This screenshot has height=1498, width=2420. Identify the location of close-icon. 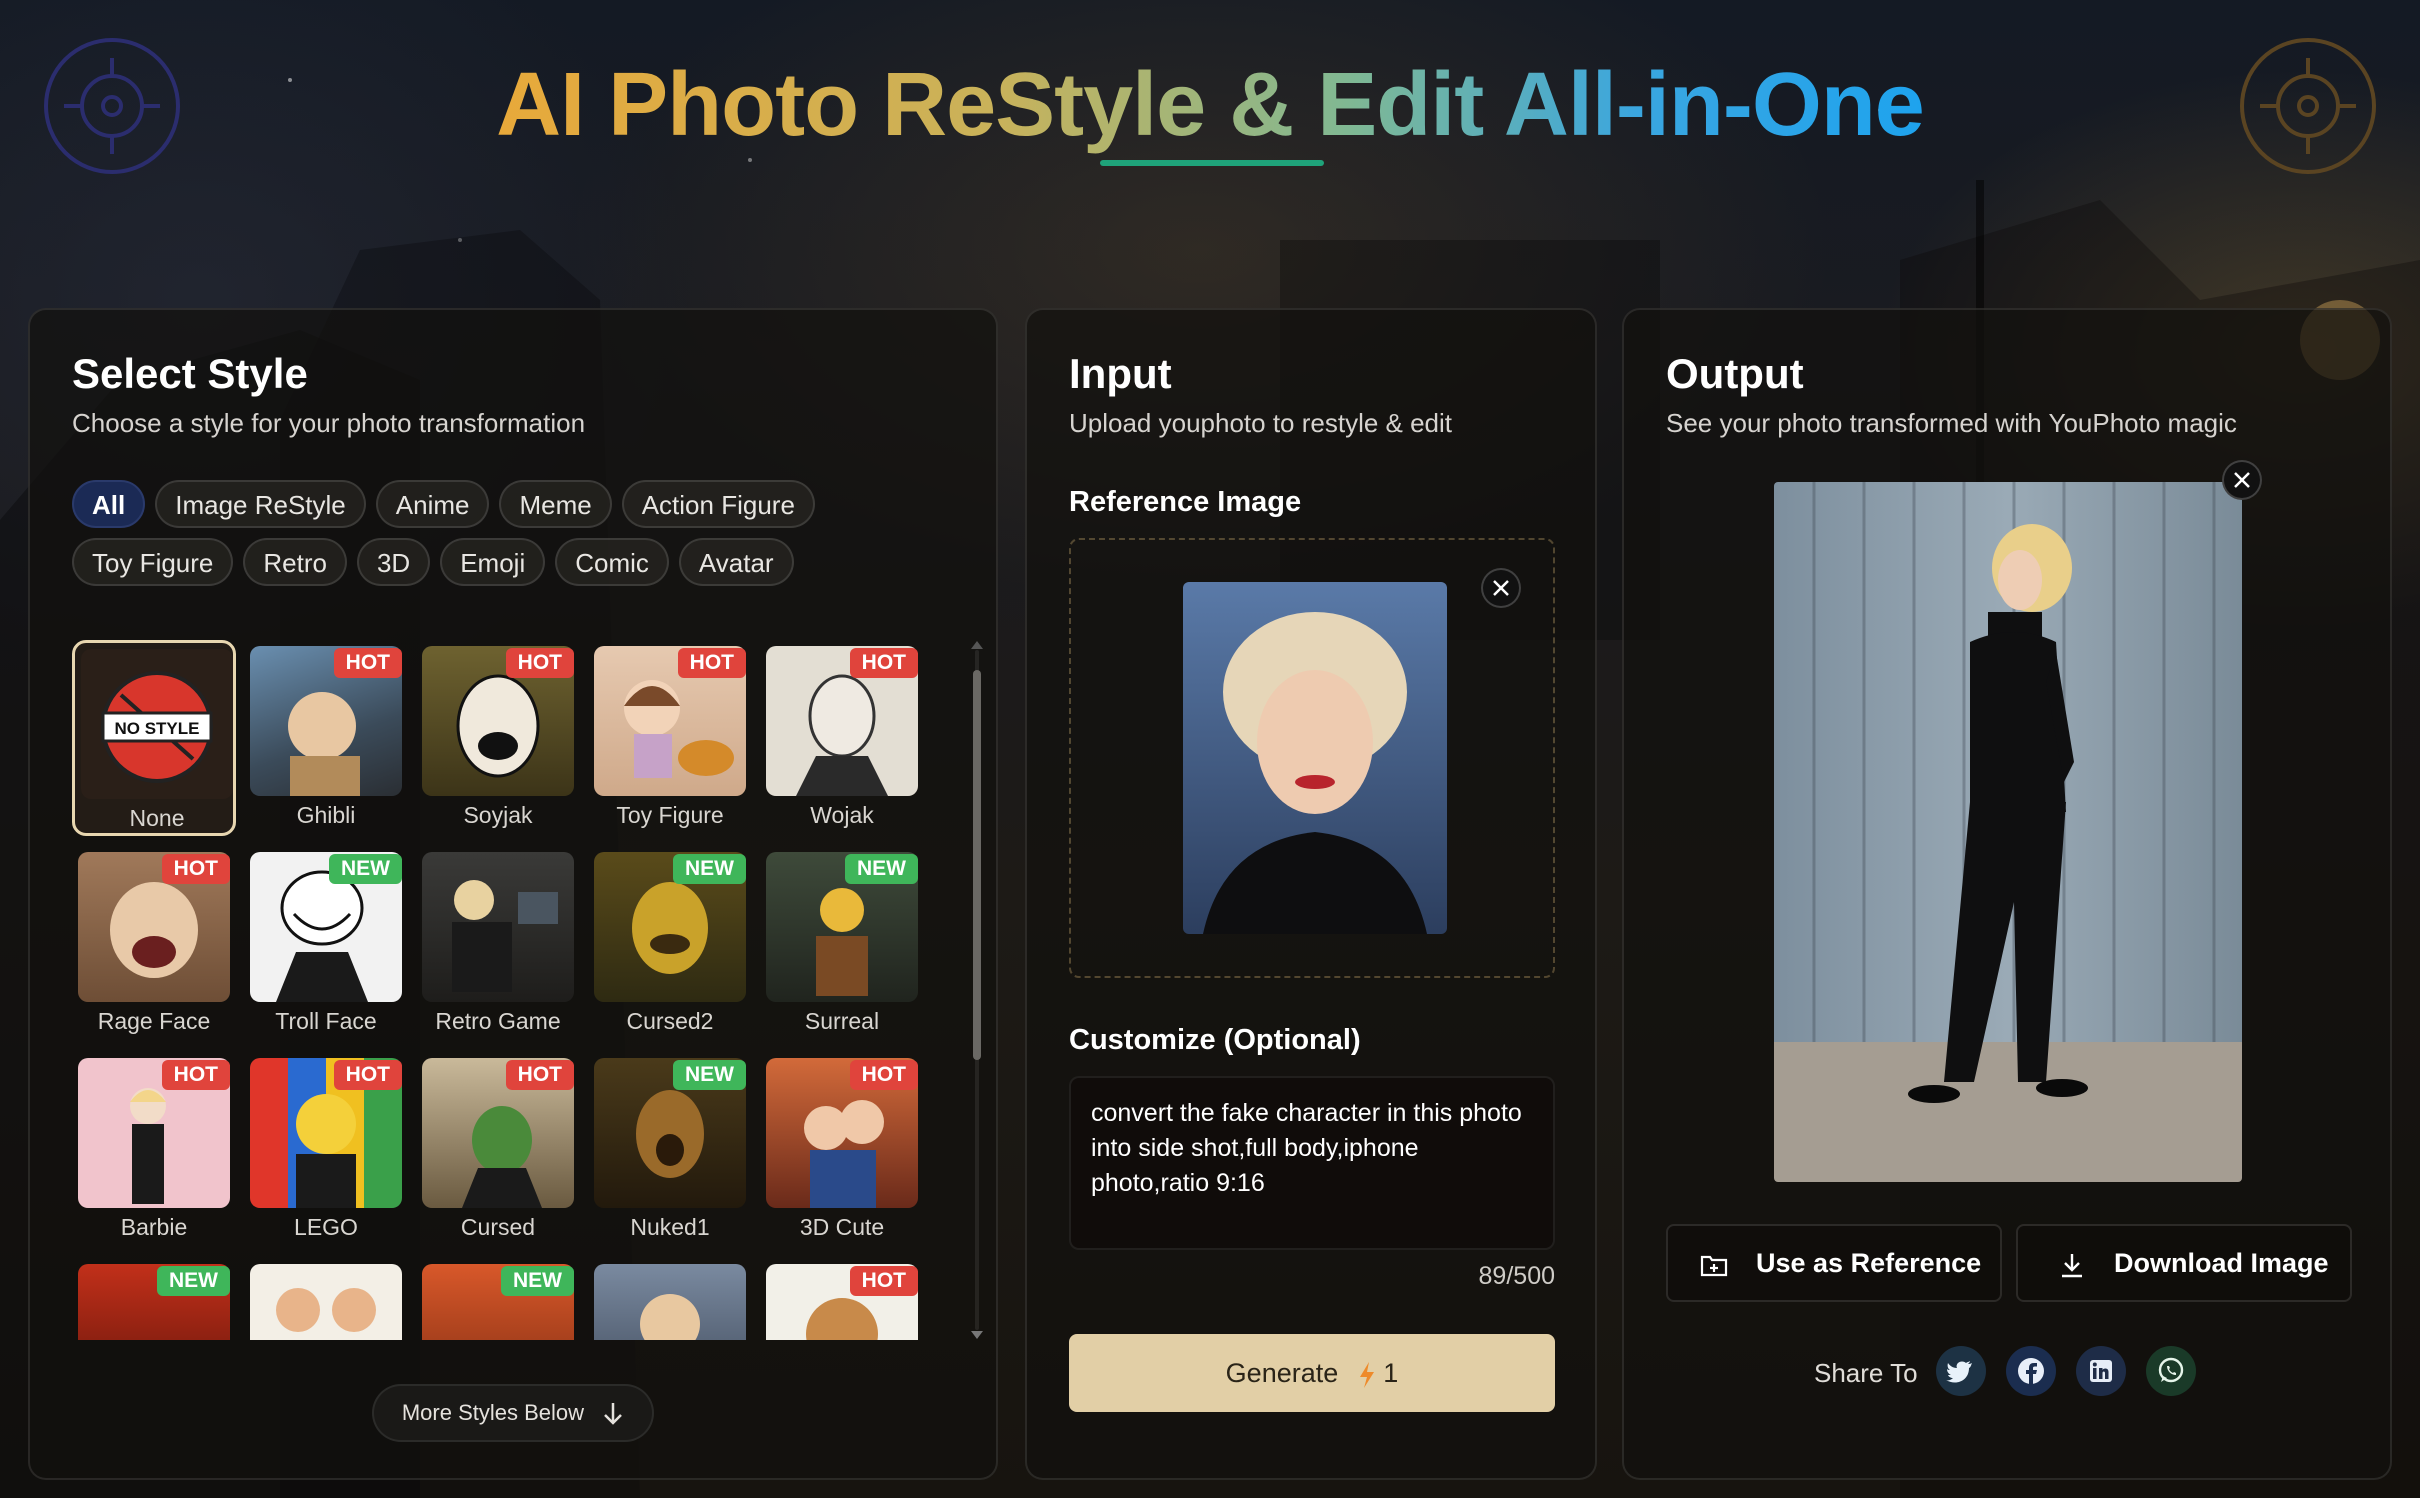
(1501, 588).